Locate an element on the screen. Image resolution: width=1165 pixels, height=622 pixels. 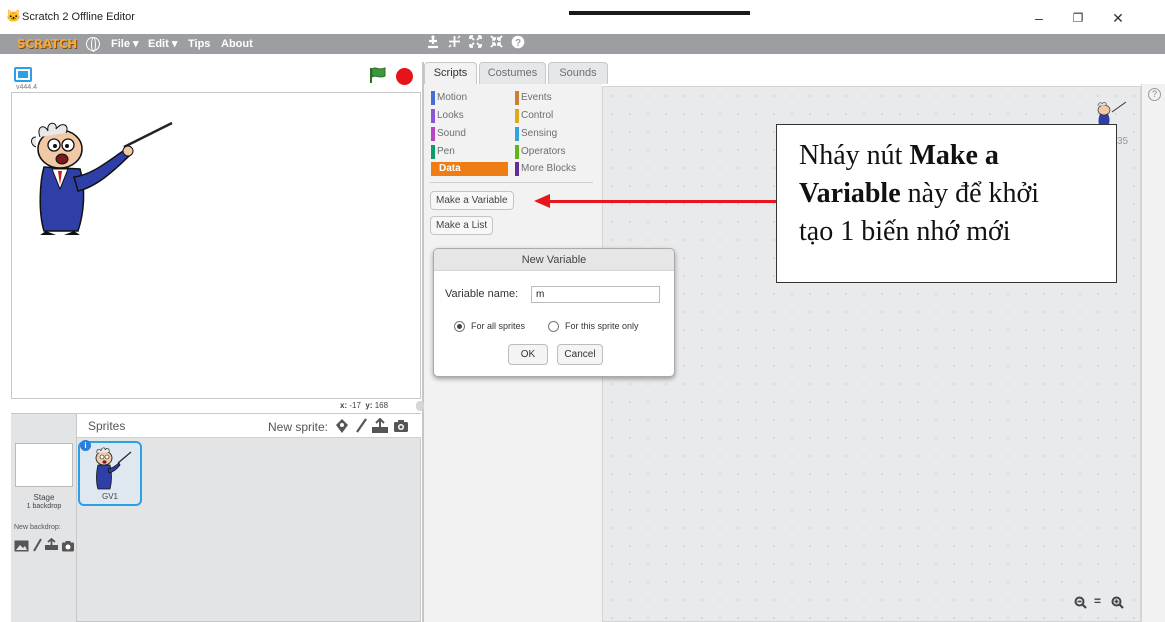
category-control: Control is located at coordinates (534, 116).